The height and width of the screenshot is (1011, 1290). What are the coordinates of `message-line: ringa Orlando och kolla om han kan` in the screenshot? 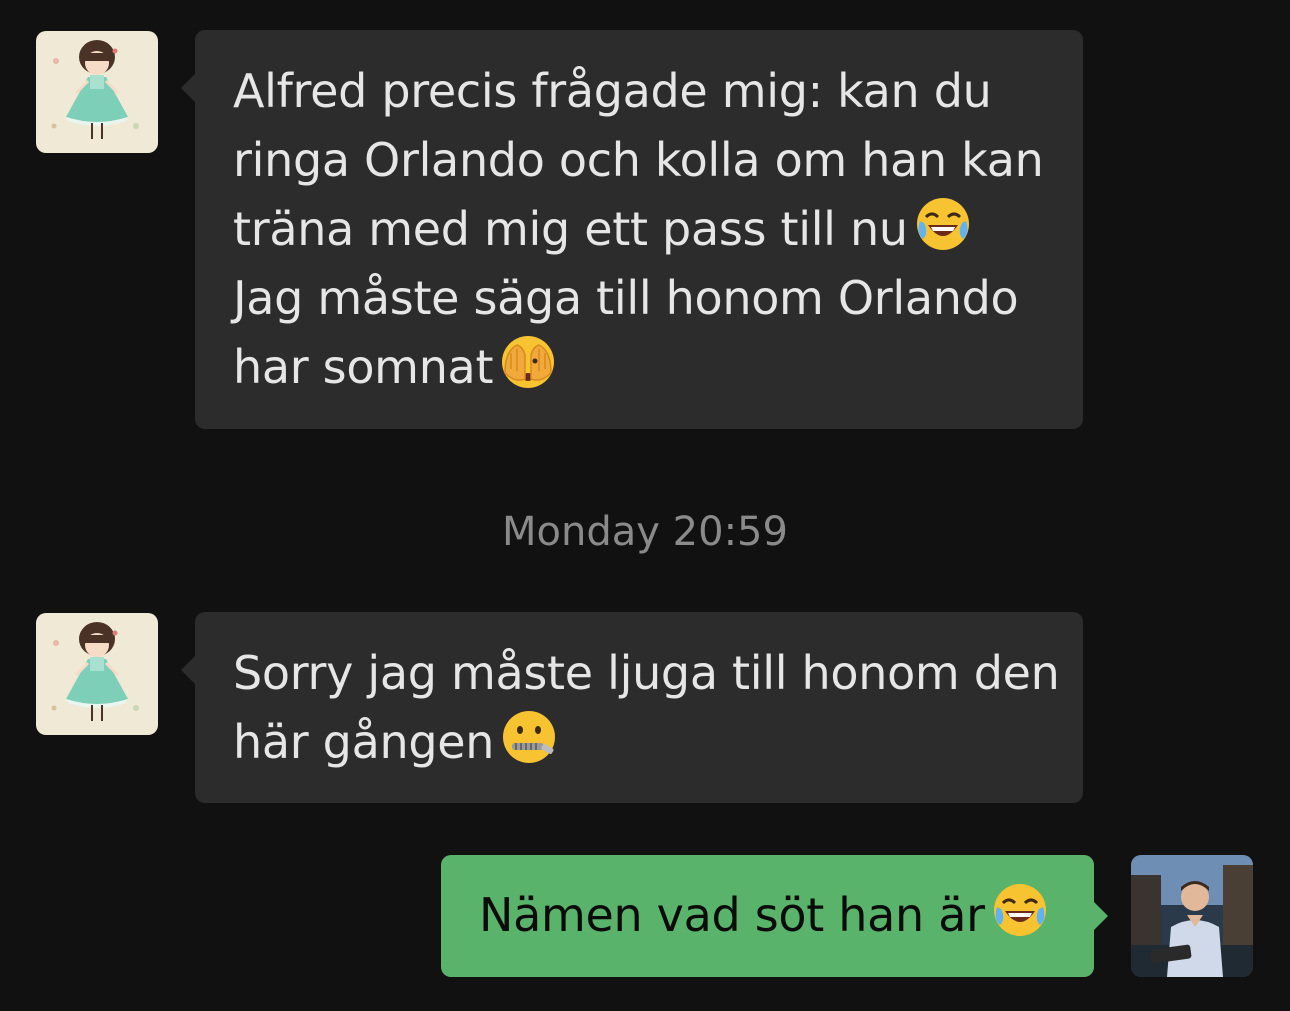 It's located at (638, 160).